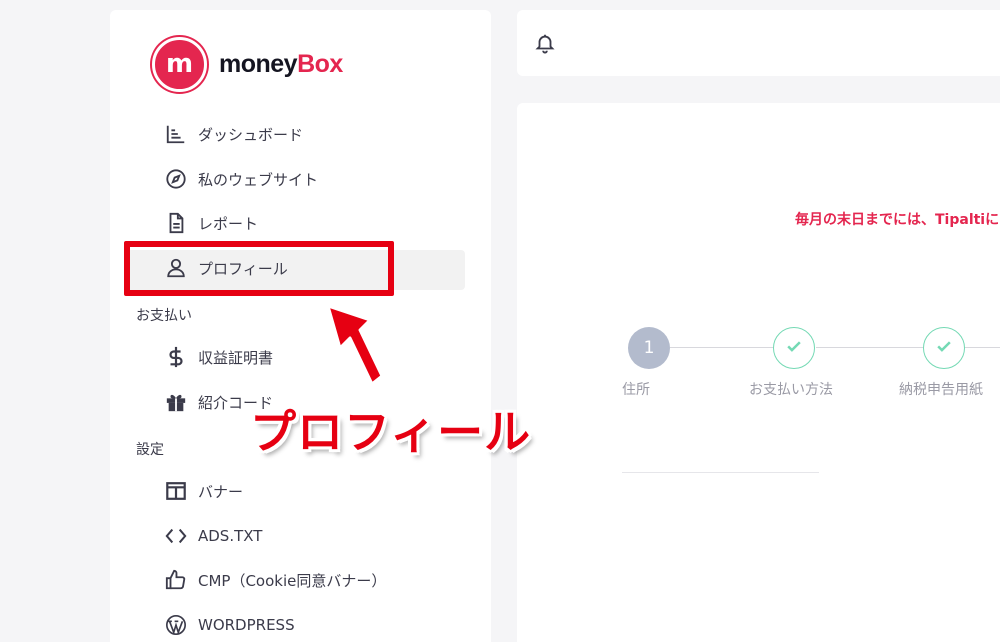 This screenshot has height=642, width=1000. I want to click on section-title-settings: 設定, so click(150, 450).